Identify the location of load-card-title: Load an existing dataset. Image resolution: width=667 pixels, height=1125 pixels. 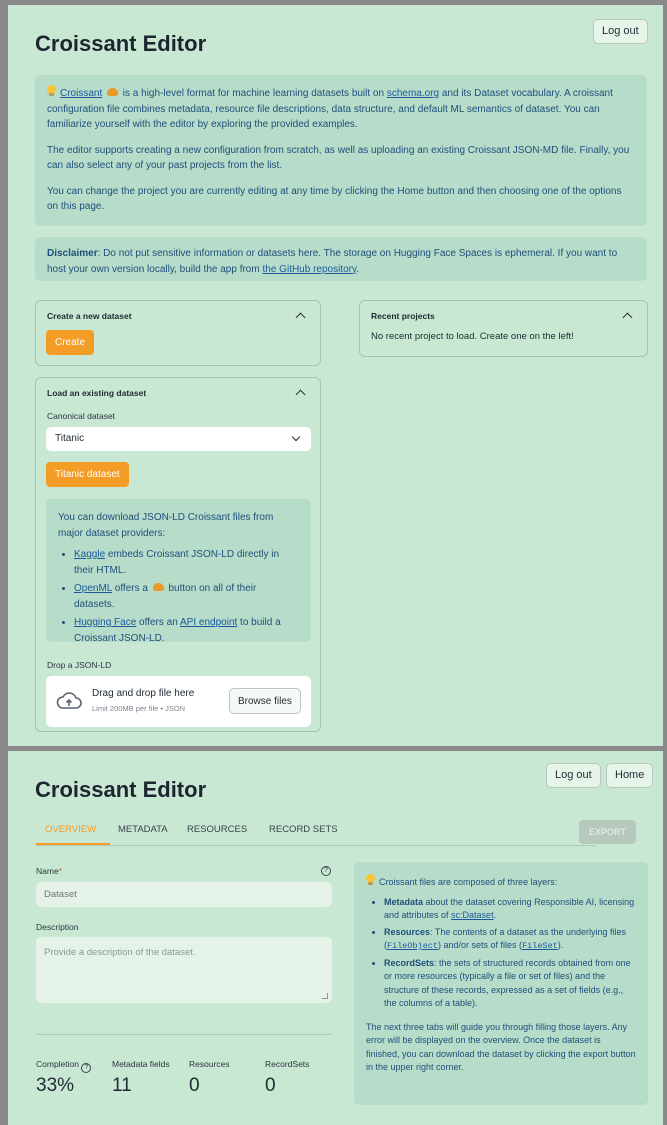
(97, 393).